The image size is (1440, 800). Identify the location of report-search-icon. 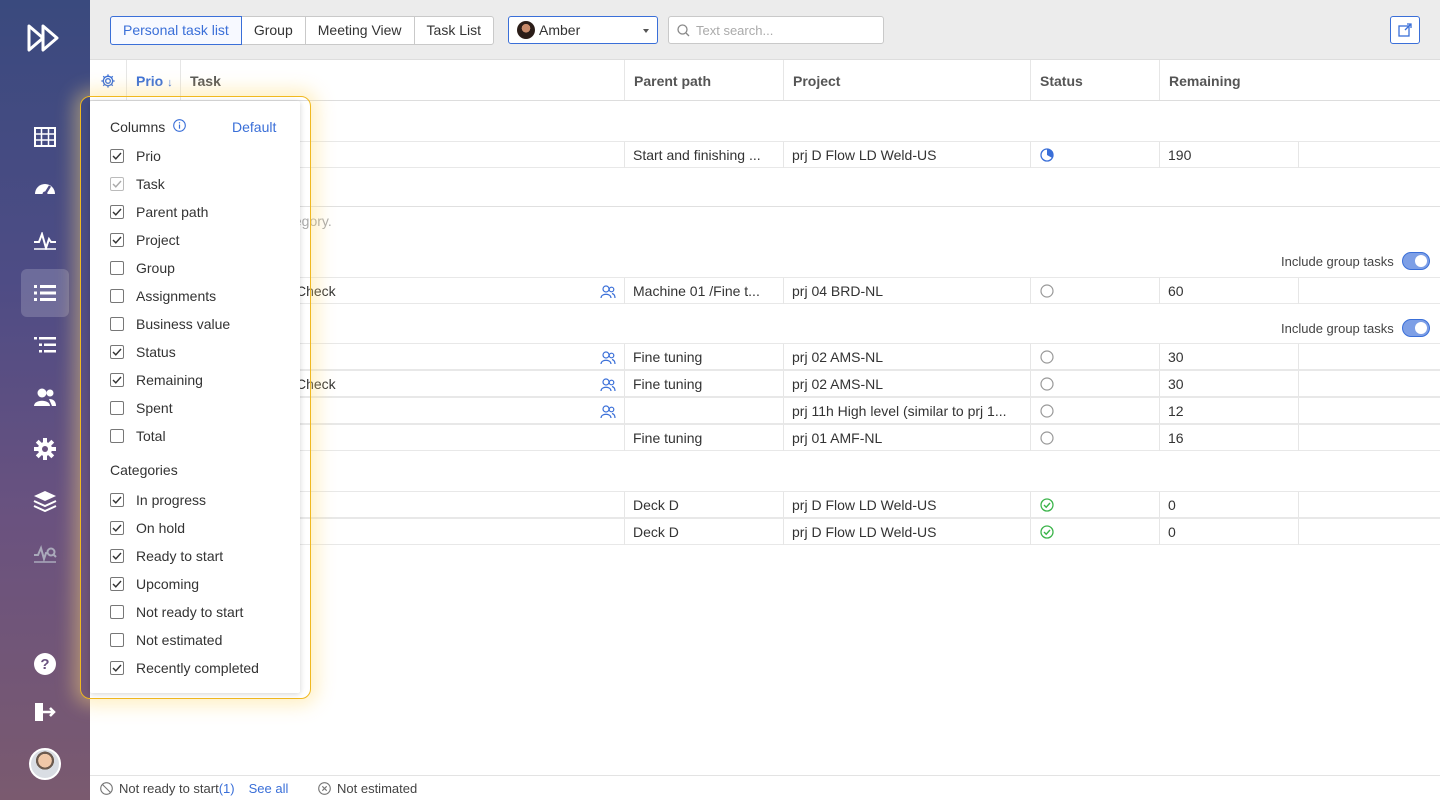
(45, 553).